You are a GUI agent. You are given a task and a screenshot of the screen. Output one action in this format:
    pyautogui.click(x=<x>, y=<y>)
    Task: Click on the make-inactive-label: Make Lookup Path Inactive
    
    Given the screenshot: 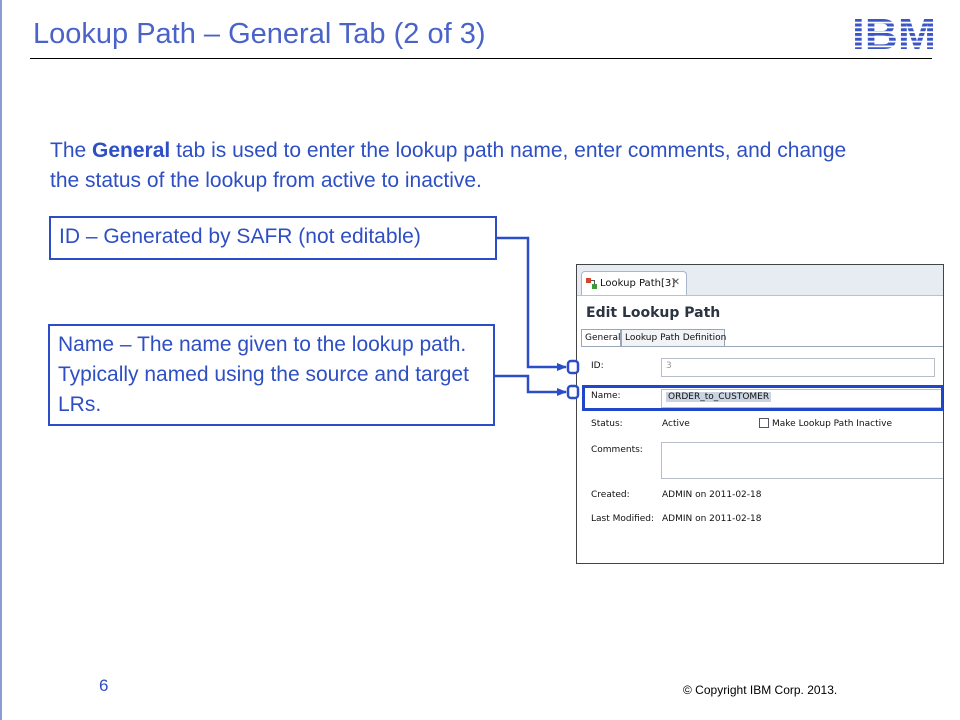 What is the action you would take?
    pyautogui.click(x=832, y=424)
    